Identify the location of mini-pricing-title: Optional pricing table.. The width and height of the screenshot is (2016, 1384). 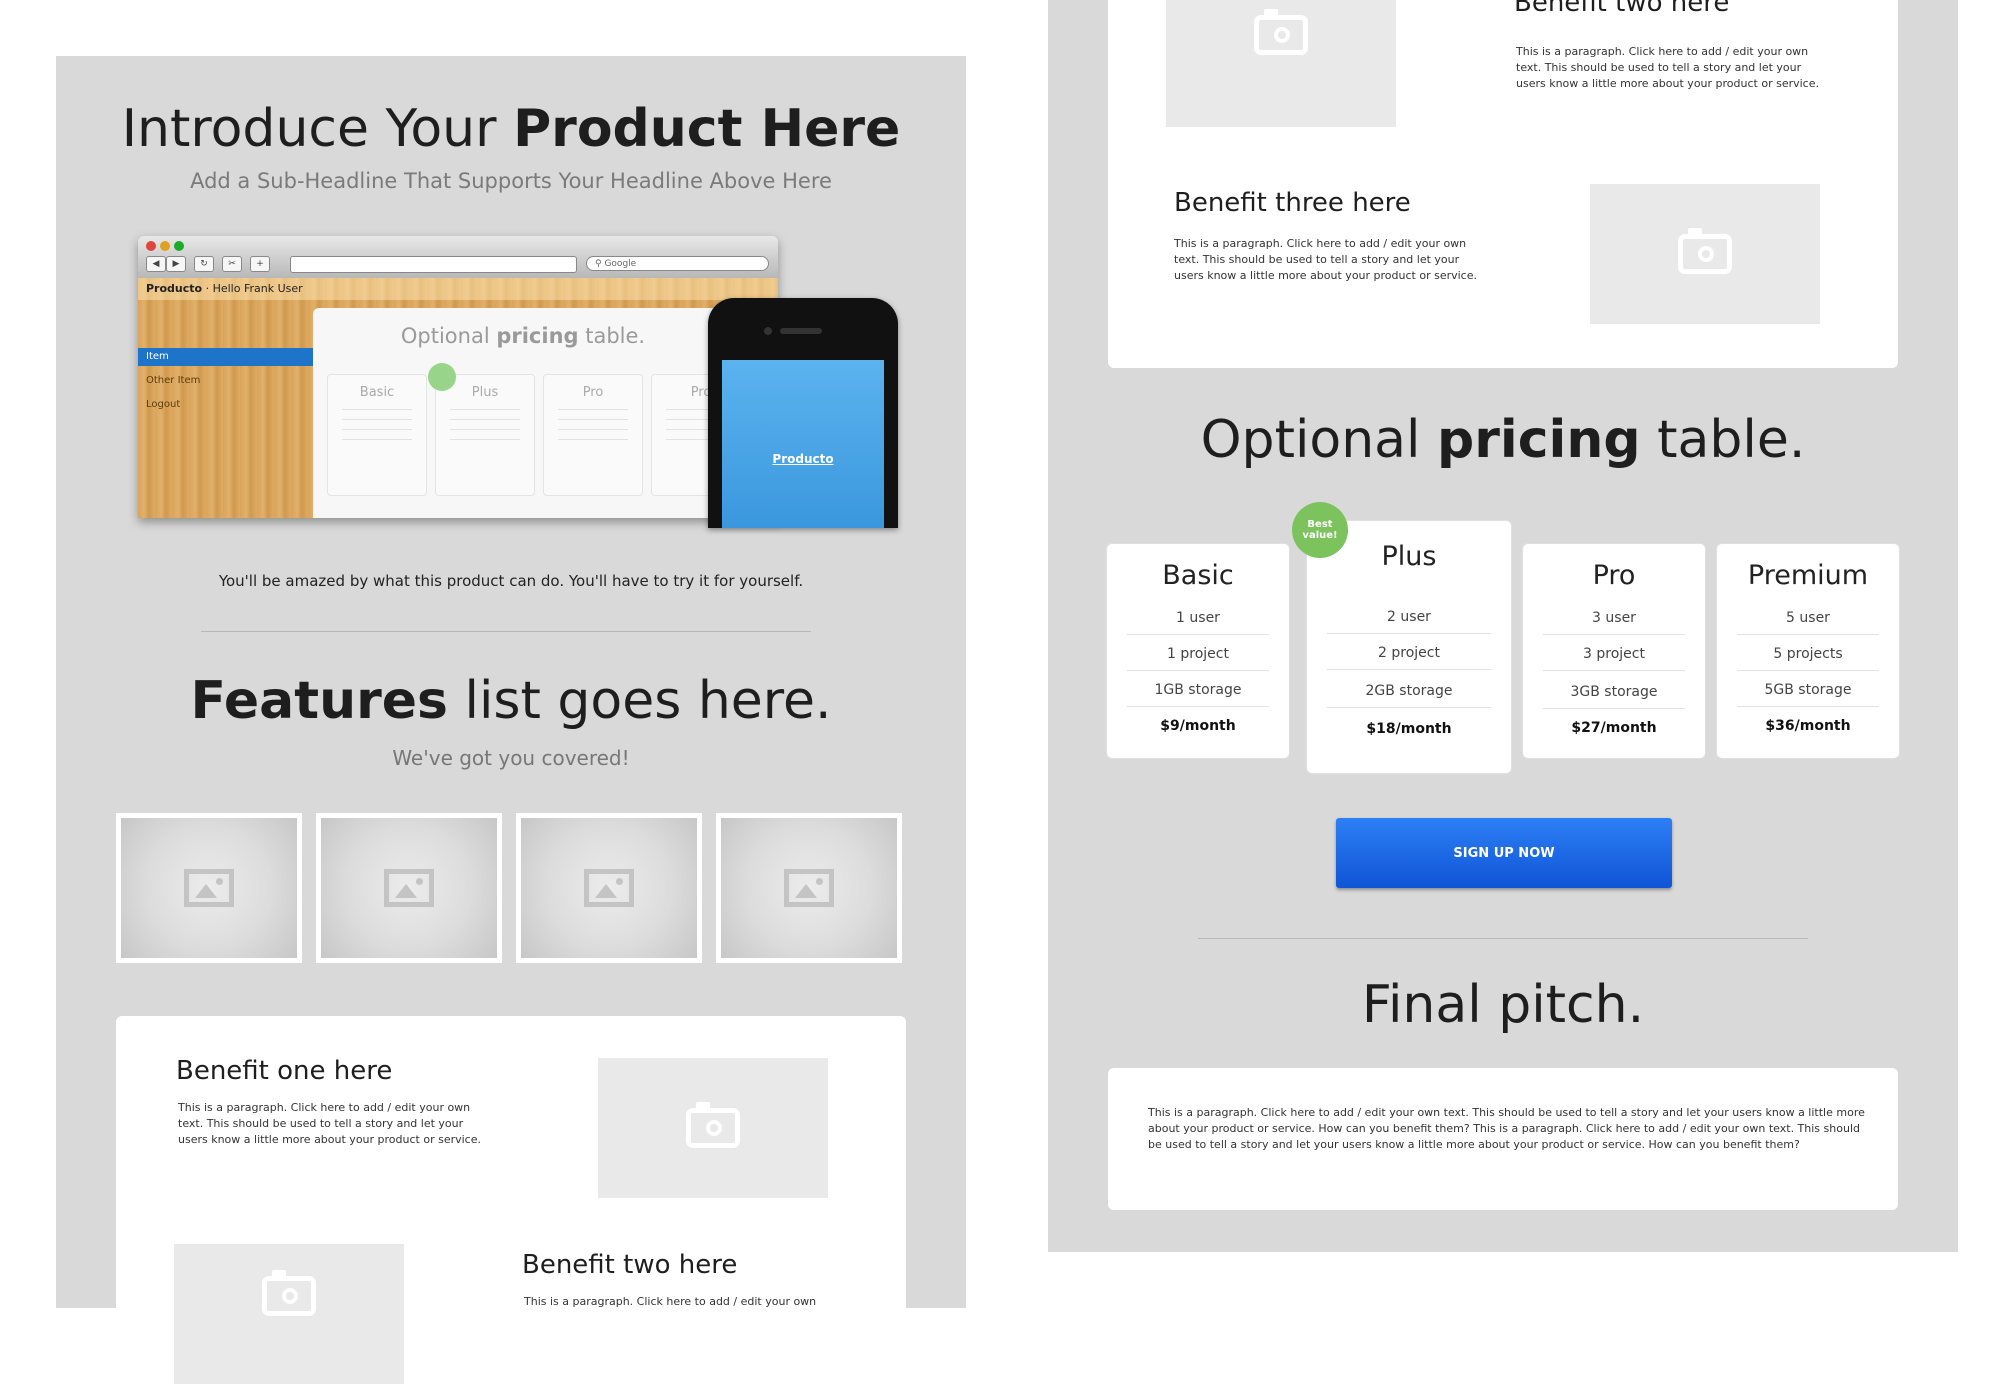
(523, 336).